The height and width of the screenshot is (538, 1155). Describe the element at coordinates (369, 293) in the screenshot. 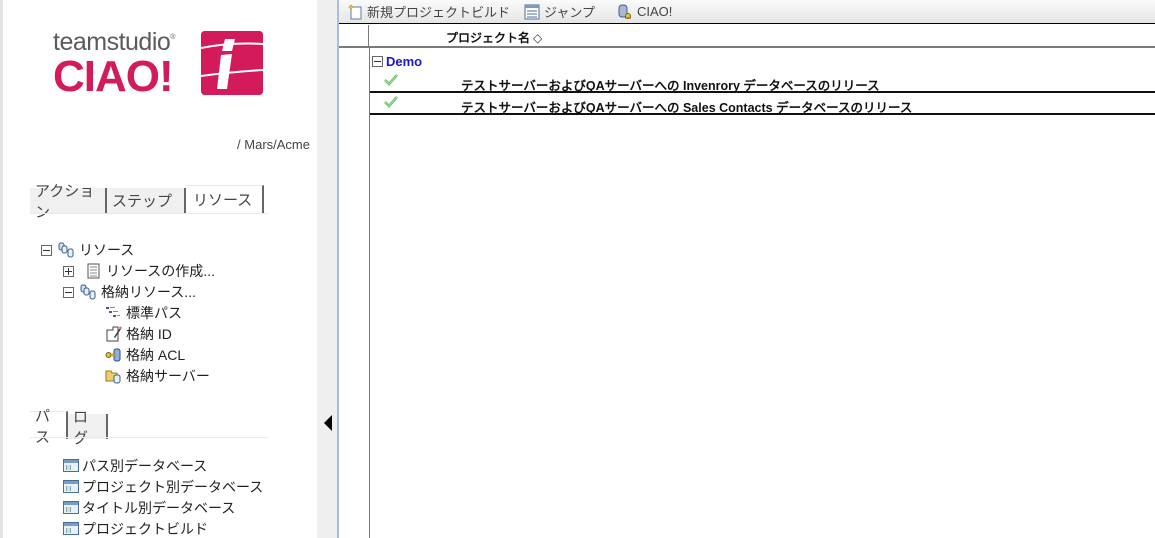

I see `selection-column-divider` at that location.